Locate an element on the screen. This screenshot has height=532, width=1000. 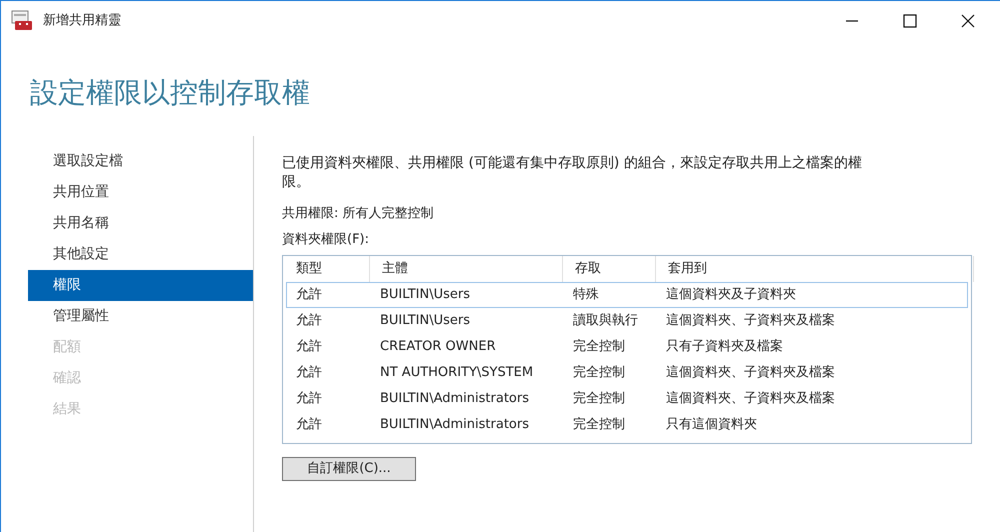
sidebar-item: 共用位置 is located at coordinates (140, 192).